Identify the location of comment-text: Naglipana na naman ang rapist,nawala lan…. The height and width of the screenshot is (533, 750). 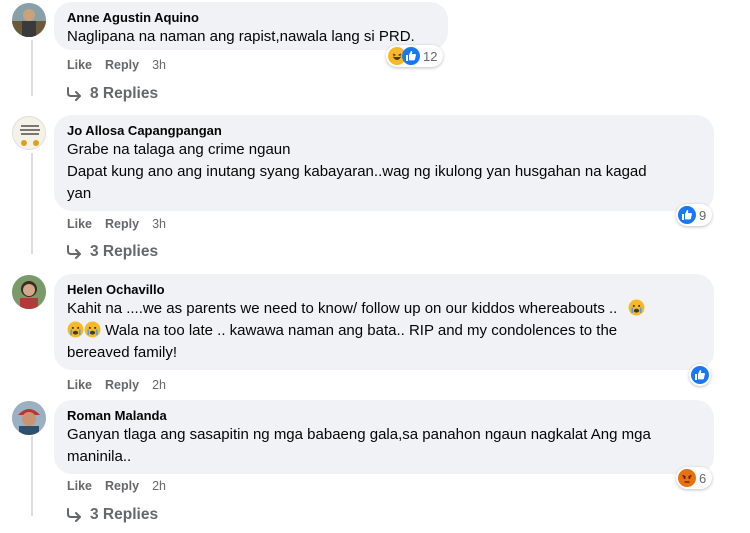
(241, 36).